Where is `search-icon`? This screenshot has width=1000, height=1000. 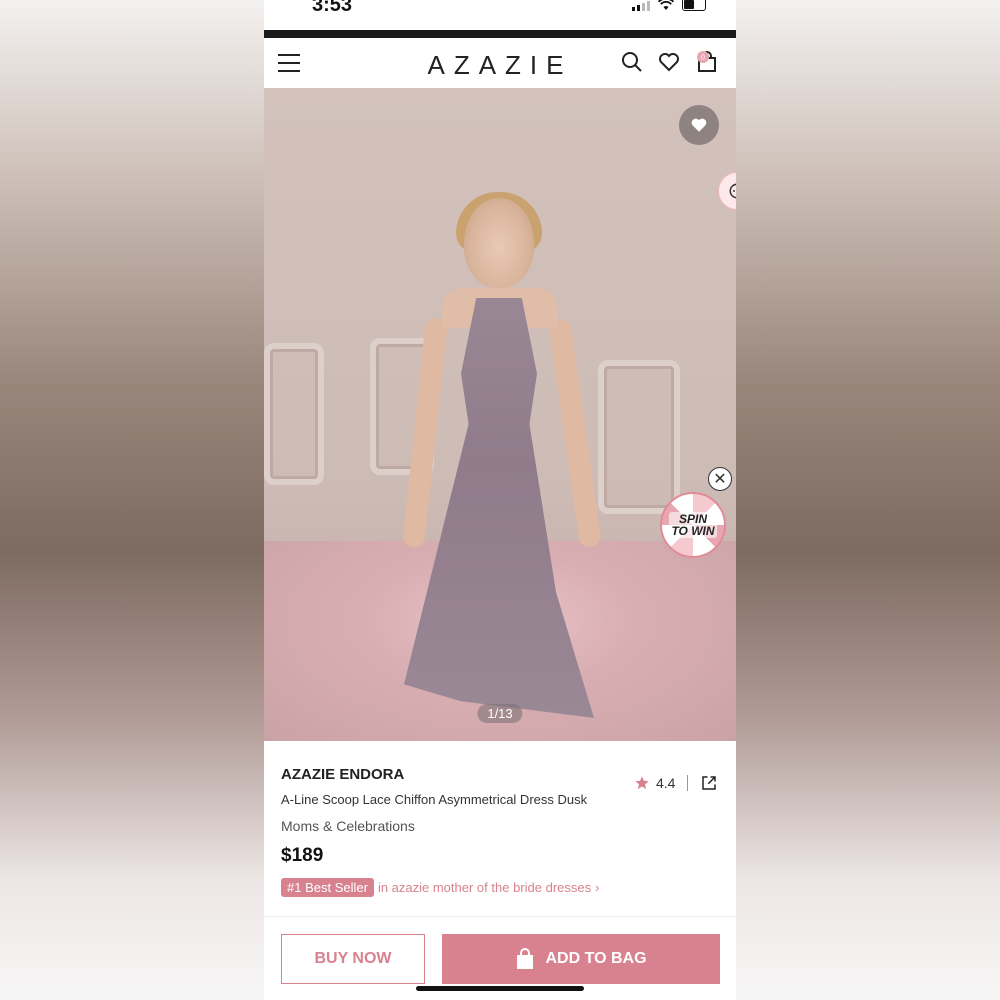 search-icon is located at coordinates (632, 62).